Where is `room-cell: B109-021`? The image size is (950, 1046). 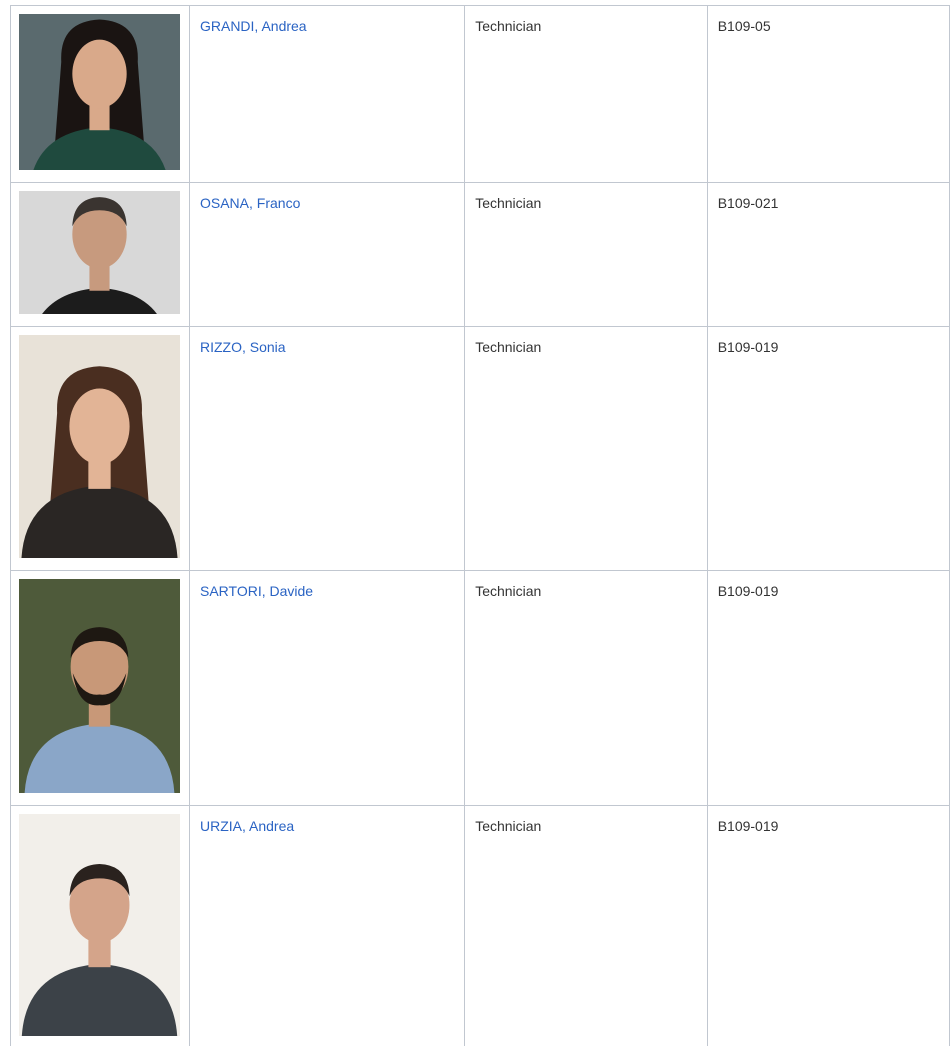
room-cell: B109-021 is located at coordinates (828, 254).